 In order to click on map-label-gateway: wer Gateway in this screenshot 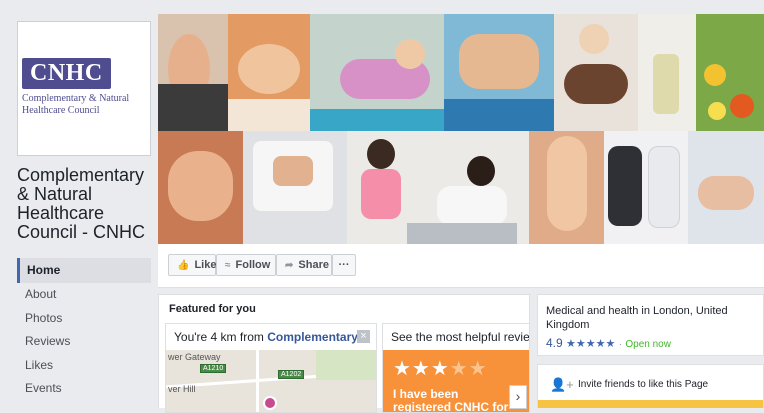, I will do `click(194, 357)`.